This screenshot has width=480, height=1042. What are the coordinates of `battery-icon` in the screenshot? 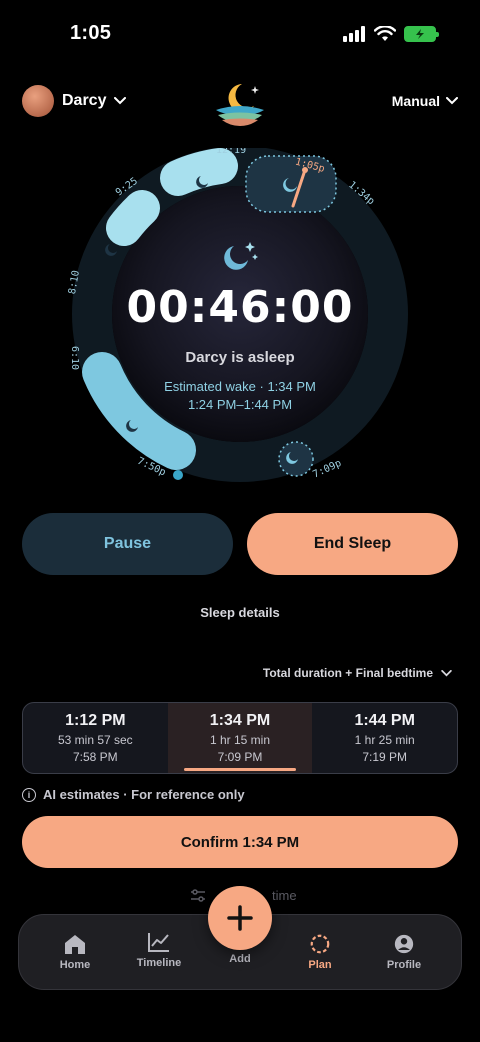 It's located at (421, 34).